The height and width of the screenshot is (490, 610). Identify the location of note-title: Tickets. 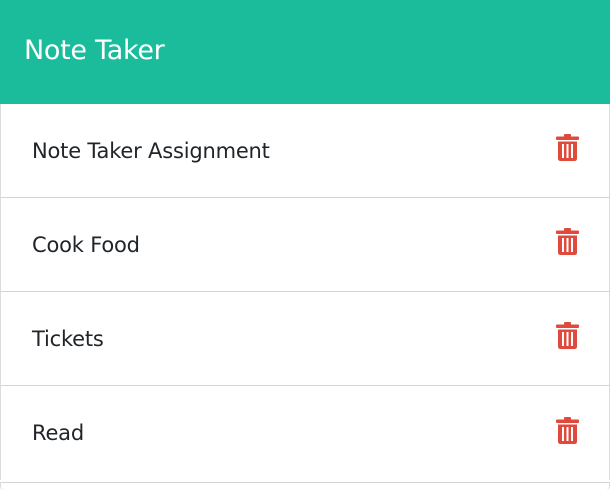
(68, 338).